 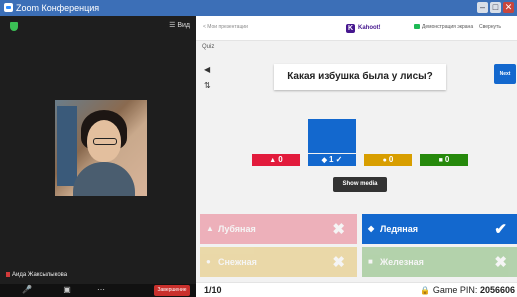 I want to click on kahoot-logo-text: Kahoot!, so click(x=369, y=28).